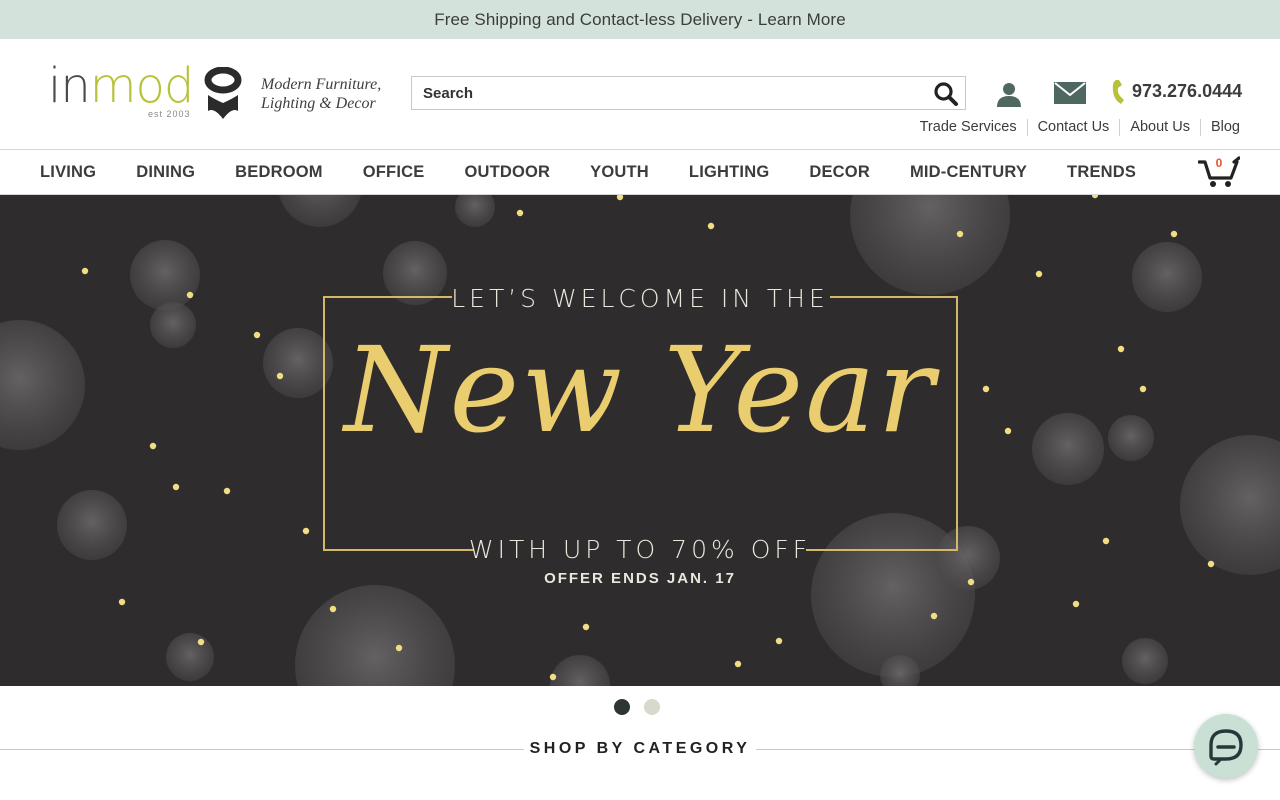  Describe the element at coordinates (640, 298) in the screenshot. I see `hero-kicker: LET’S WELCOME IN THE` at that location.